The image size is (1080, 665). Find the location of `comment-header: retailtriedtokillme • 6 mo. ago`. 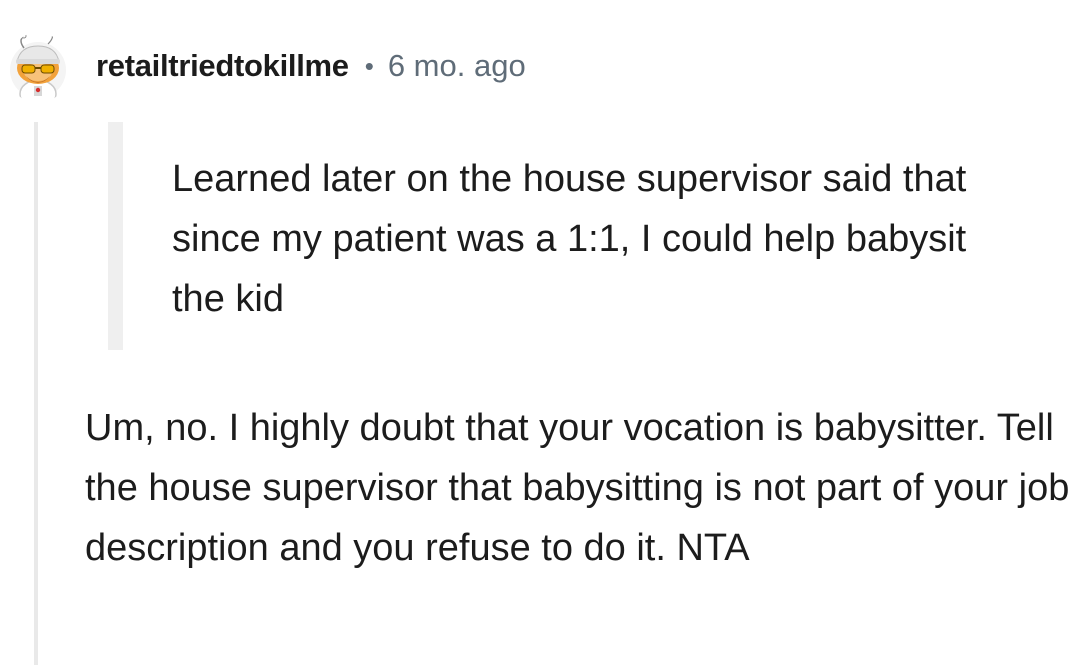

comment-header: retailtriedtokillme • 6 mo. ago is located at coordinates (267, 68).